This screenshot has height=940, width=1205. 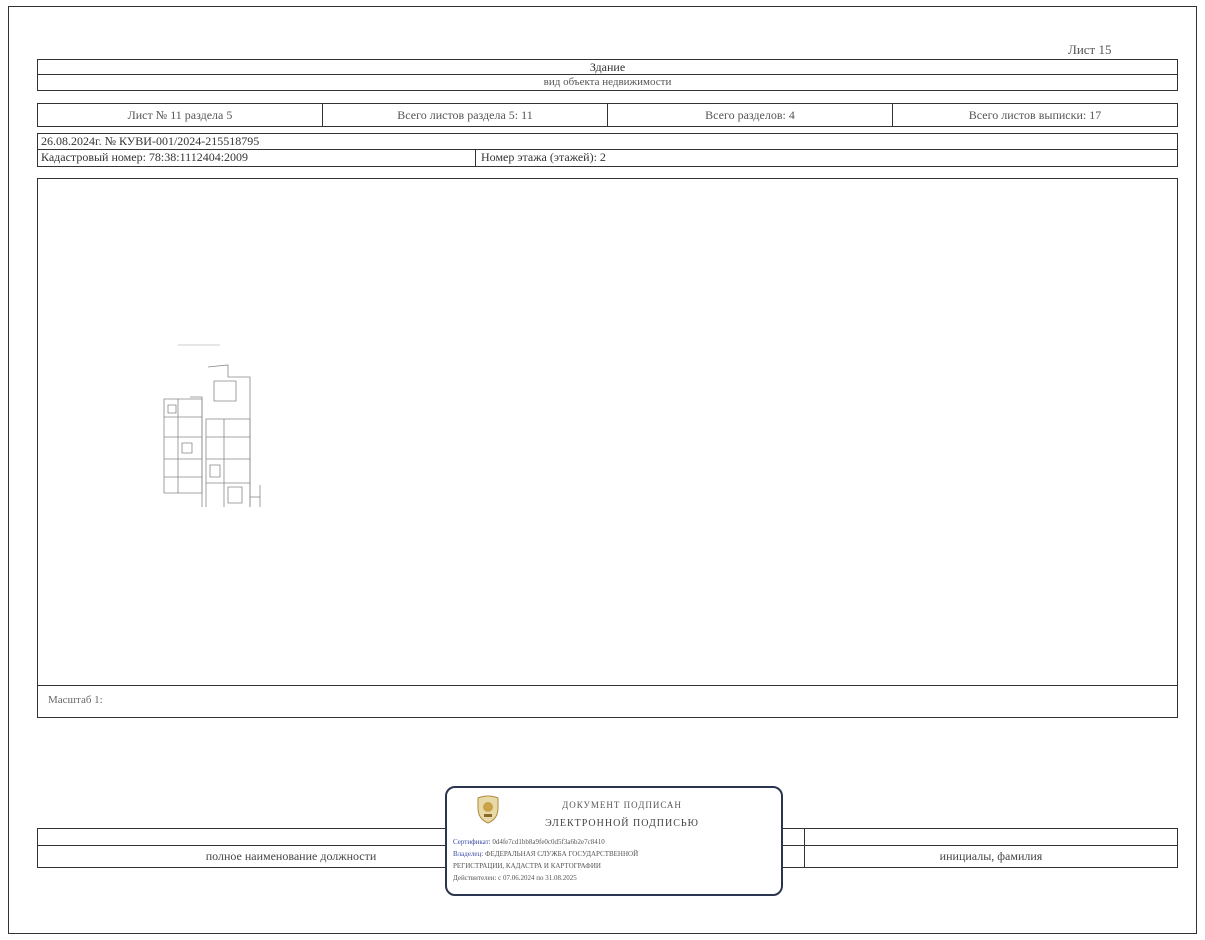 What do you see at coordinates (465, 115) in the screenshot?
I see `section-sheets-cell: Всего листов раздела 5: 11` at bounding box center [465, 115].